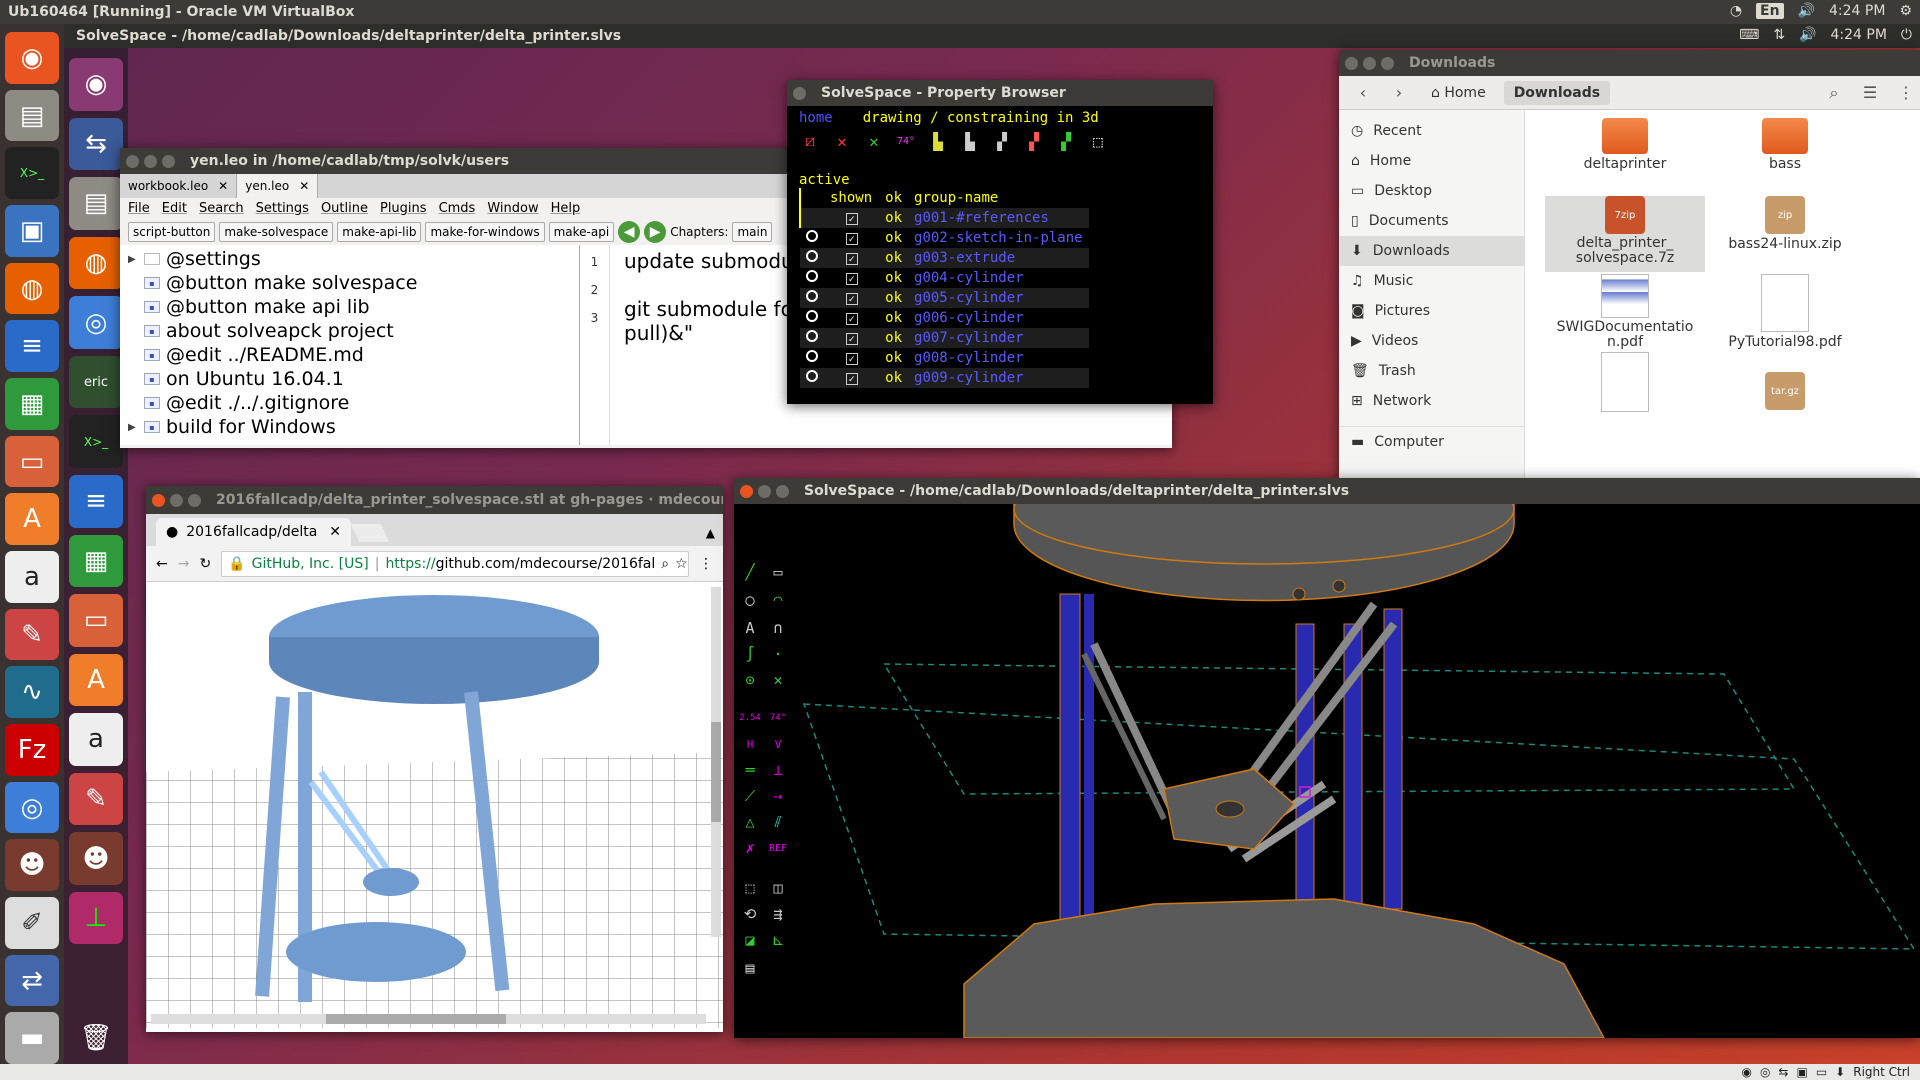 This screenshot has width=1920, height=1080. Describe the element at coordinates (32, 1038) in the screenshot. I see `drive-icon: ▬` at that location.